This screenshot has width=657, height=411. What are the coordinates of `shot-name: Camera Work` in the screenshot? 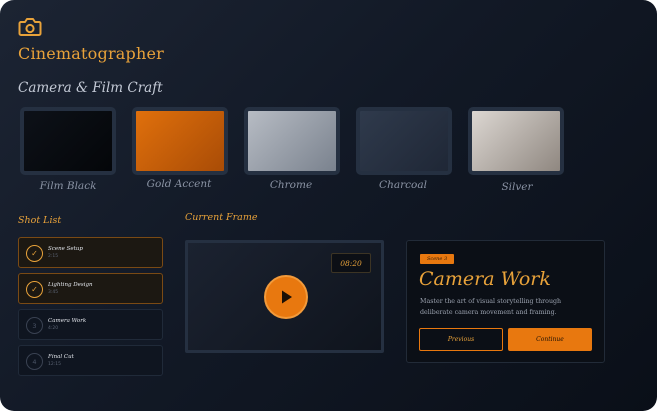 It's located at (67, 321).